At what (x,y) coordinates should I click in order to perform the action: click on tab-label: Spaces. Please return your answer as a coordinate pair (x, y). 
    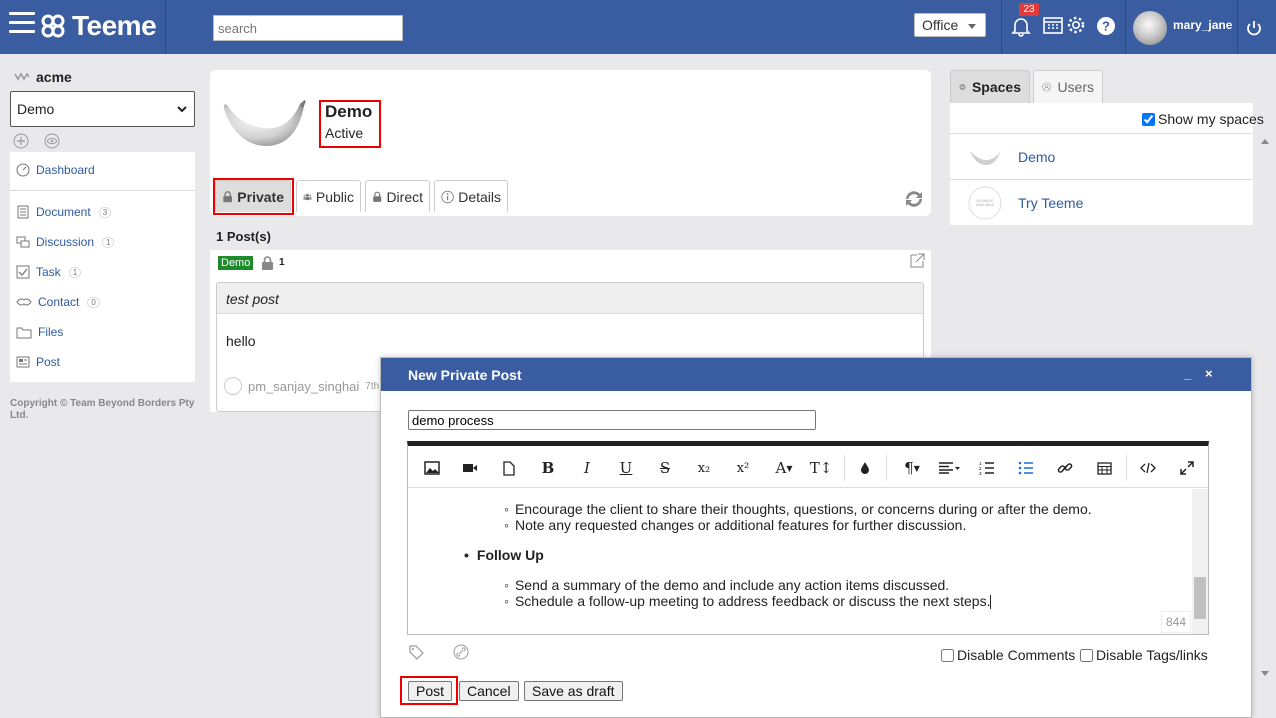
    Looking at the image, I should click on (996, 87).